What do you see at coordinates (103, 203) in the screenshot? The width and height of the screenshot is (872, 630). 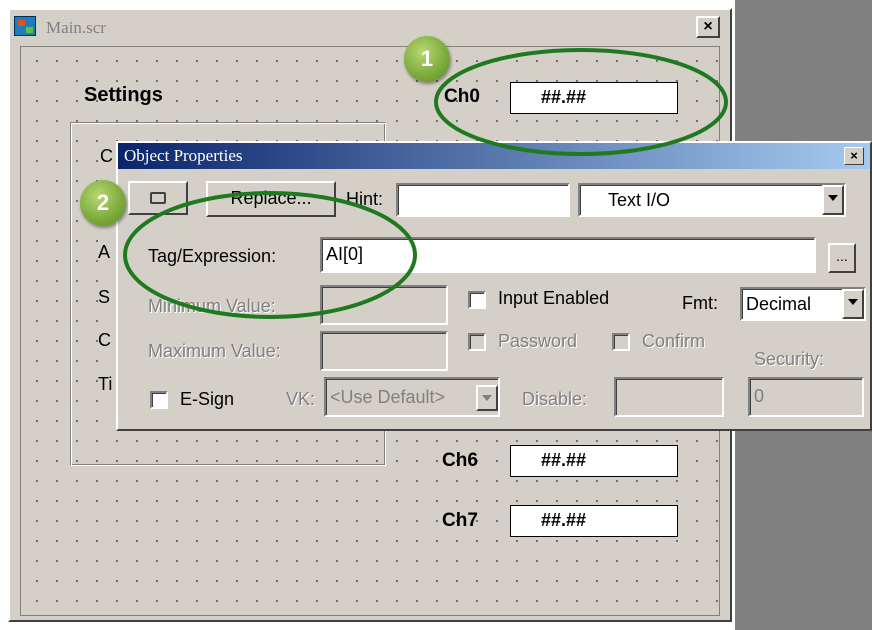 I see `callout-2-badge: 2` at bounding box center [103, 203].